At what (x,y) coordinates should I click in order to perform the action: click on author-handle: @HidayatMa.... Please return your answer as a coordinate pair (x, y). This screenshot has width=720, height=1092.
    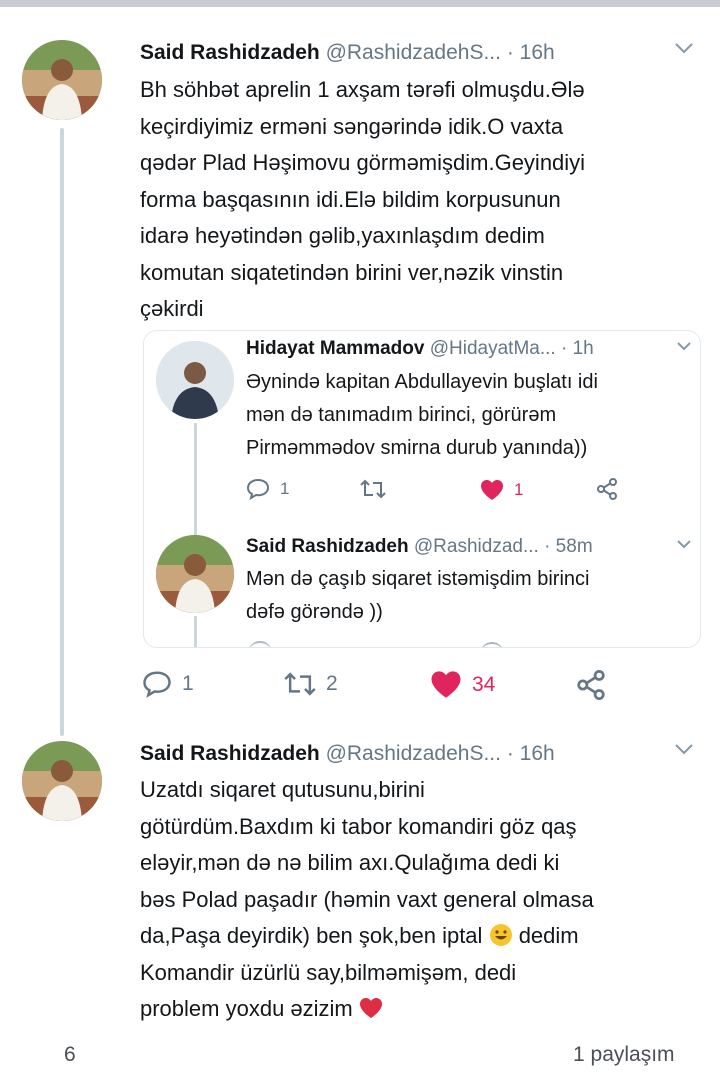
    Looking at the image, I should click on (493, 348).